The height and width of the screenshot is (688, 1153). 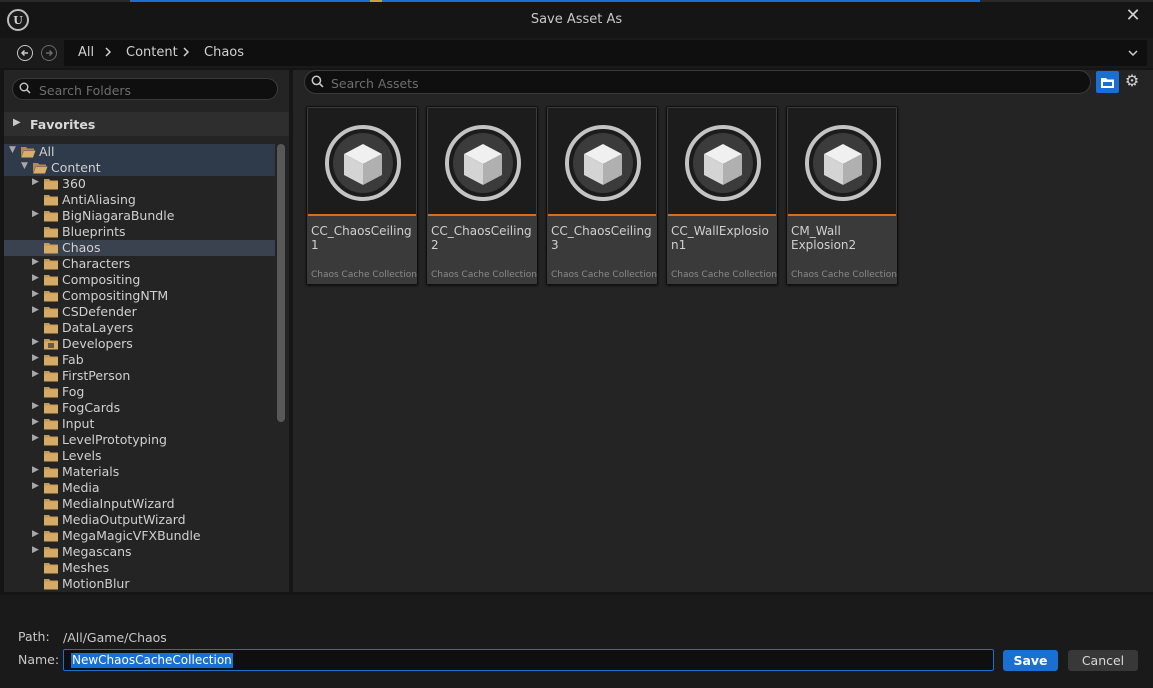 I want to click on asset-tile: CC_WallExplosion1 Chaos Cache Collection, so click(x=722, y=195).